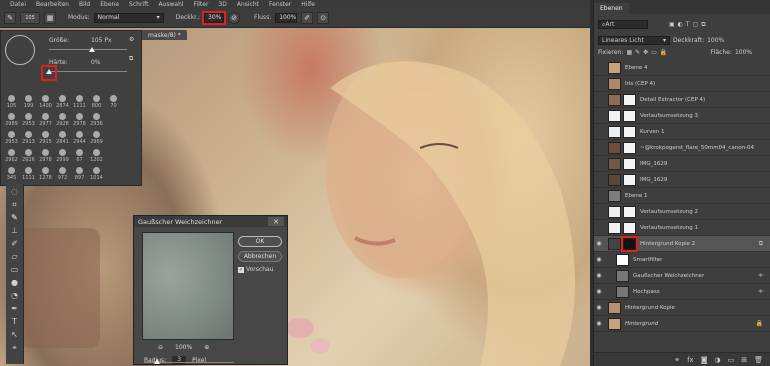 This screenshot has width=770, height=366. Describe the element at coordinates (308, 4) in the screenshot. I see `menu-item: Hilfe` at that location.